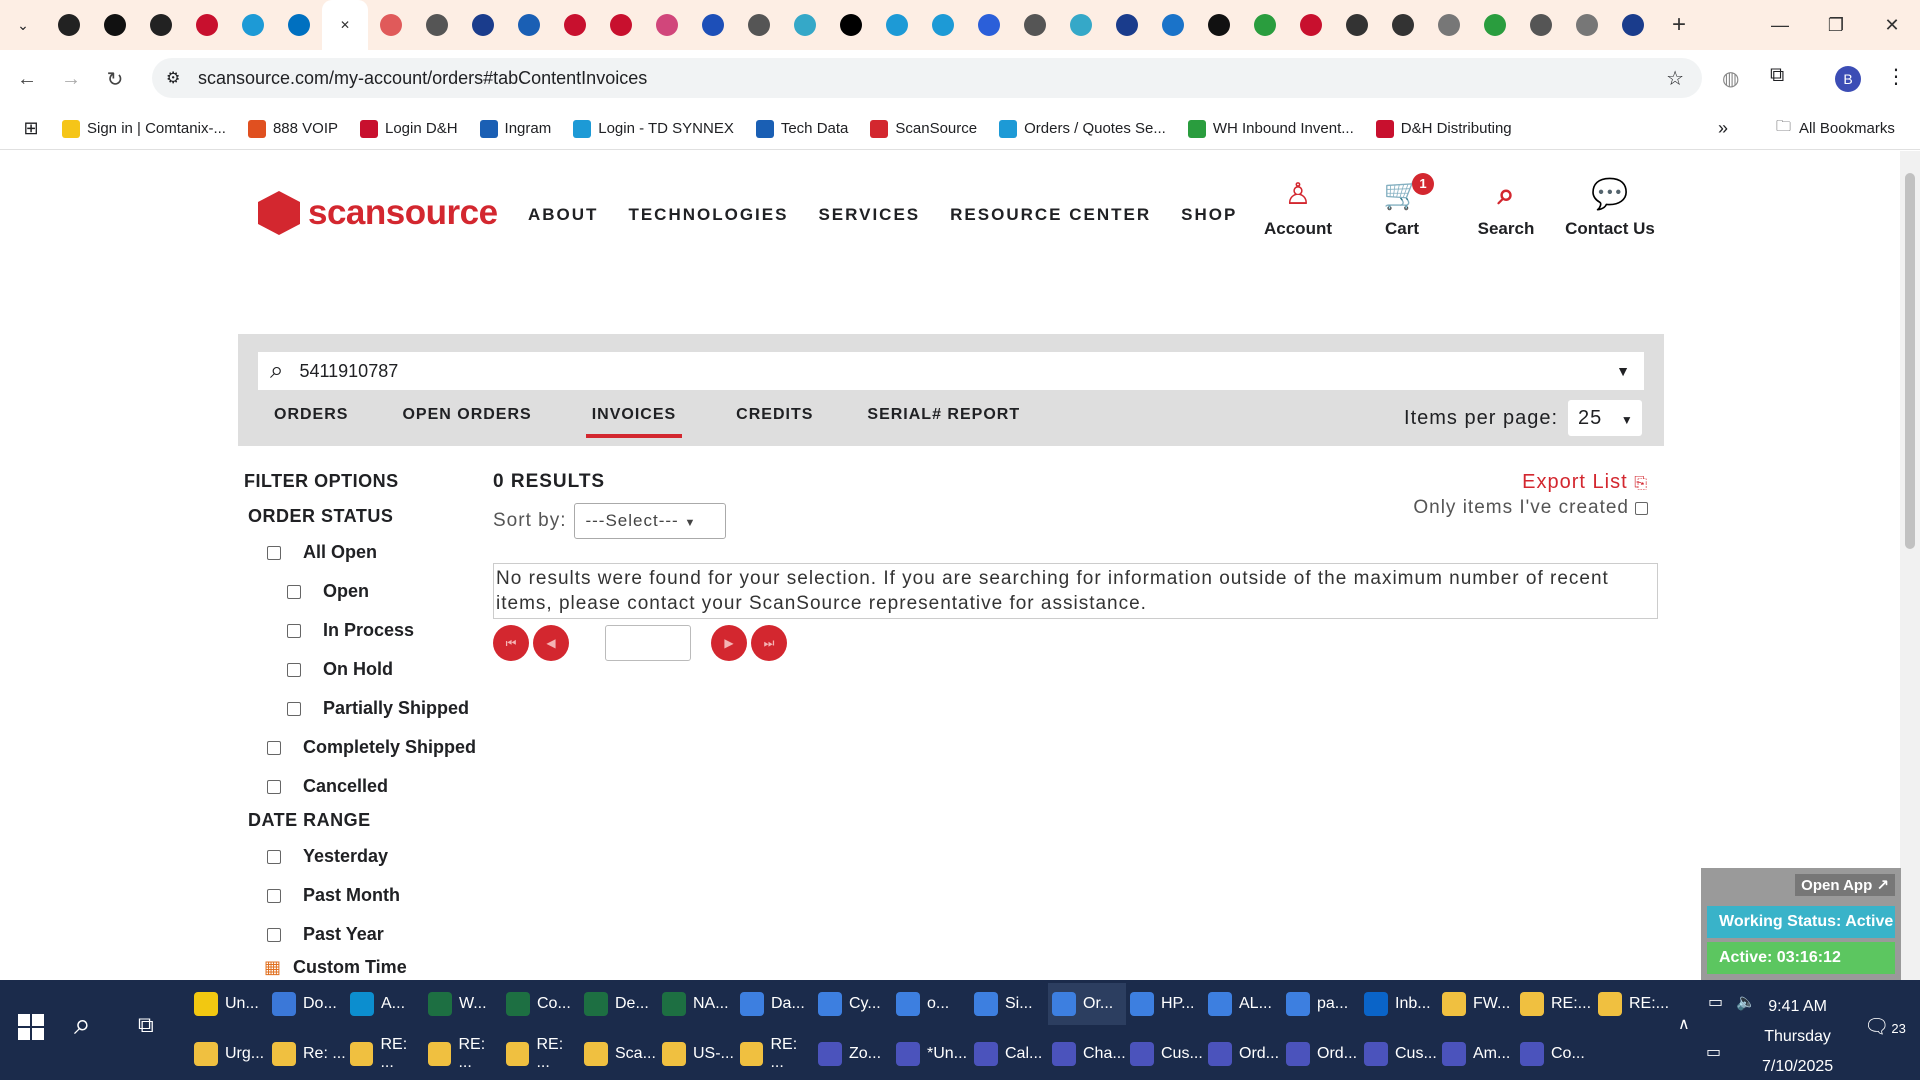  What do you see at coordinates (648, 643) in the screenshot?
I see `page-select` at bounding box center [648, 643].